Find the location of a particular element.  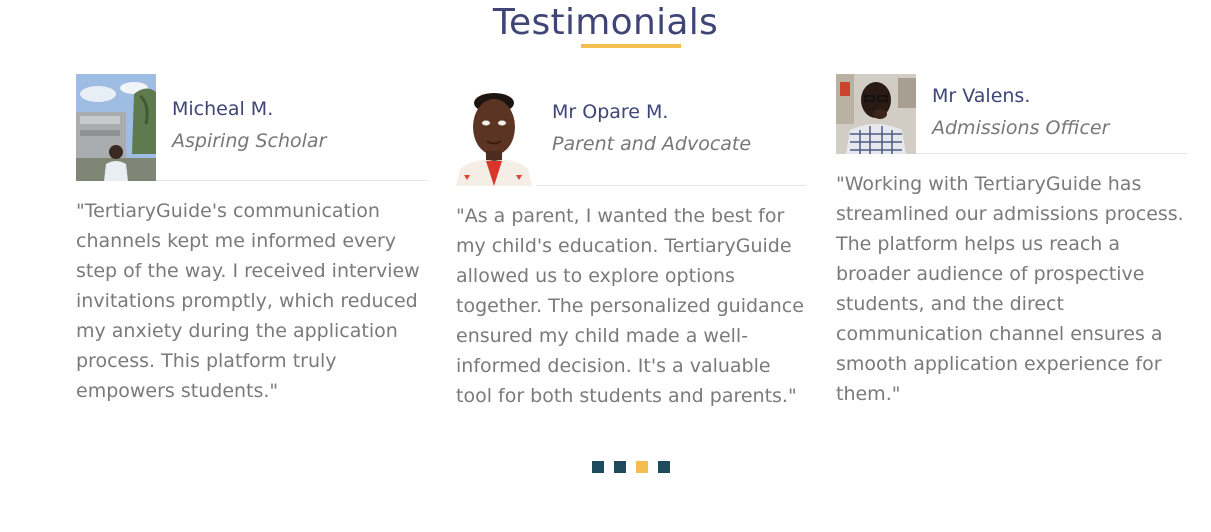

testimonial-role: Admissions Officer is located at coordinates (1021, 128).